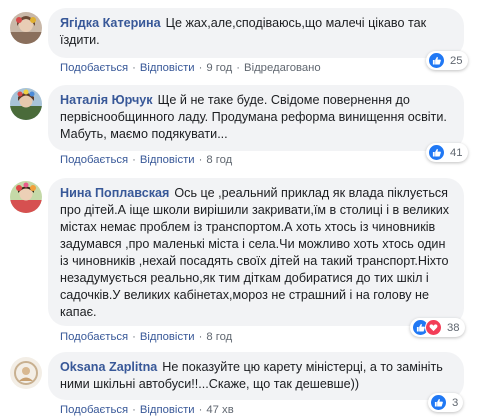  What do you see at coordinates (447, 60) in the screenshot?
I see `reaction-summary: 25` at bounding box center [447, 60].